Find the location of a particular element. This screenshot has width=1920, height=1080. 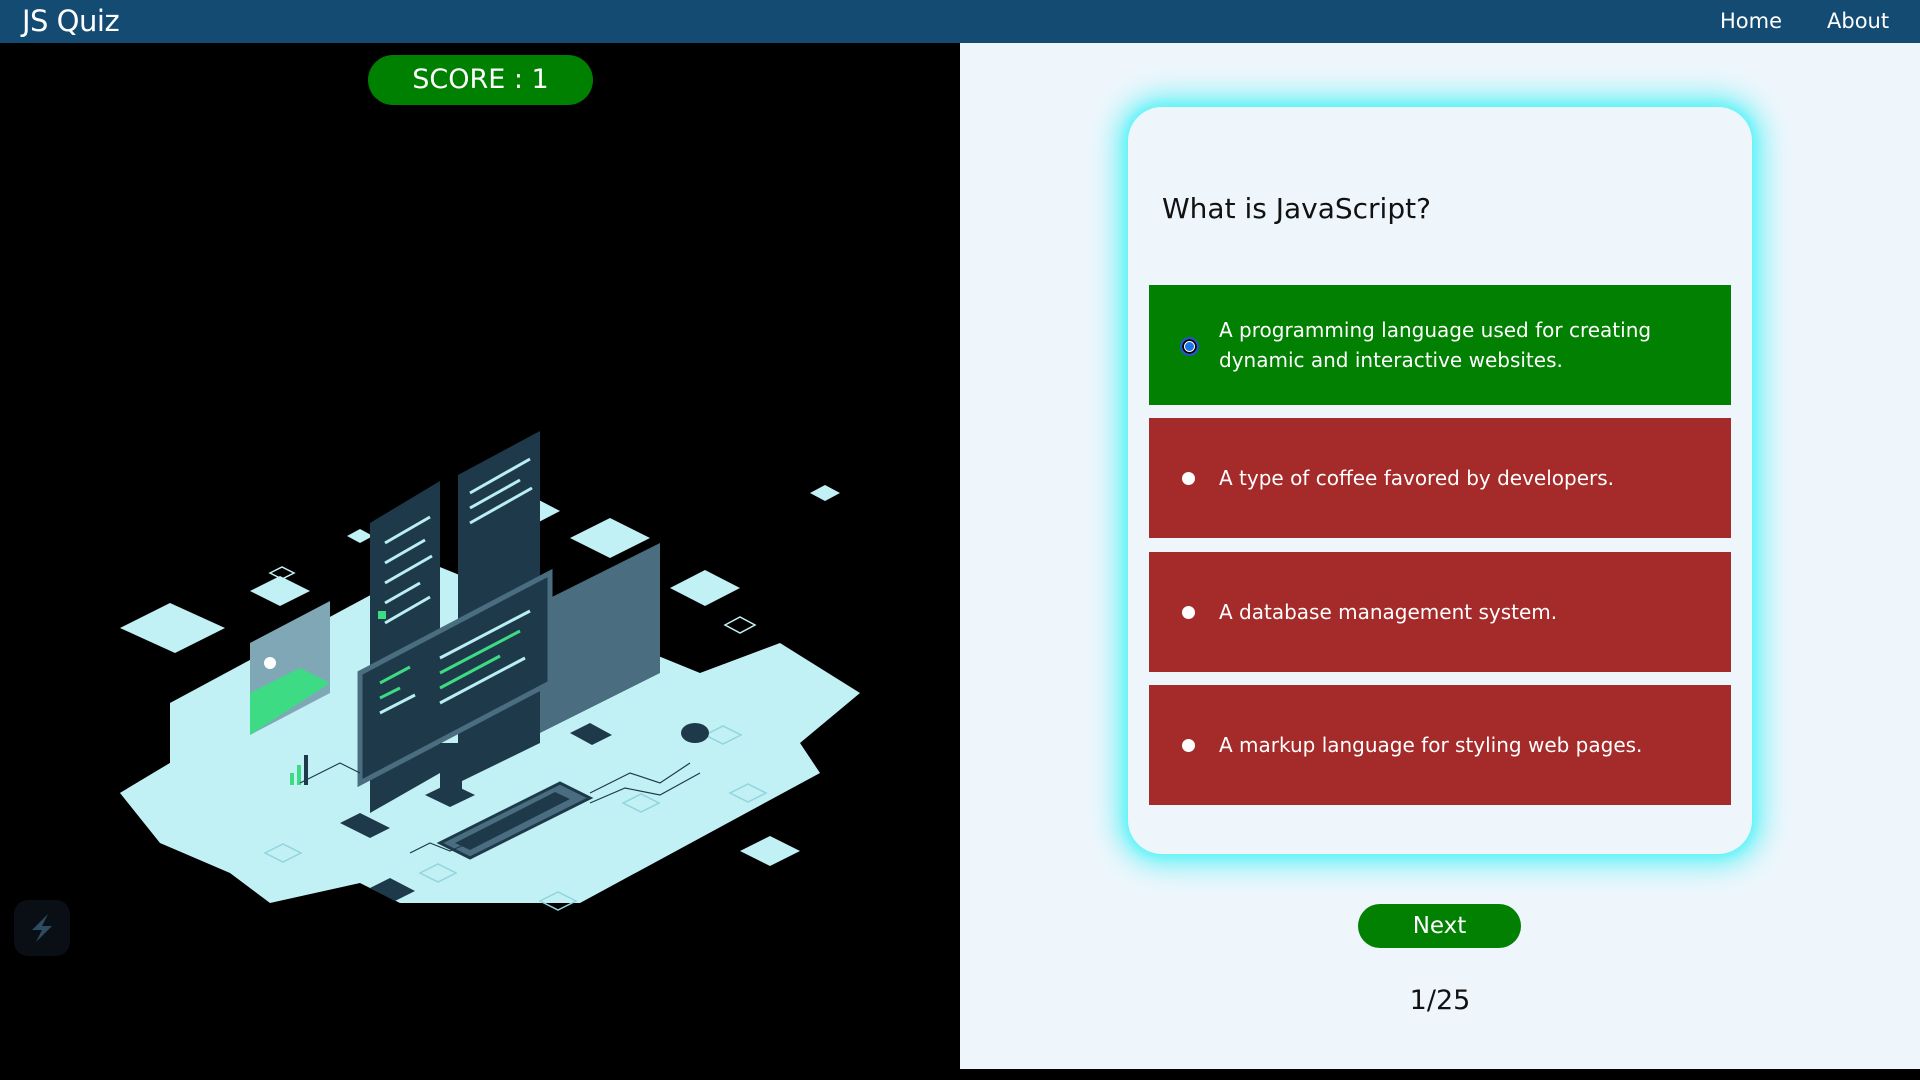

next-button: Next is located at coordinates (1439, 926).